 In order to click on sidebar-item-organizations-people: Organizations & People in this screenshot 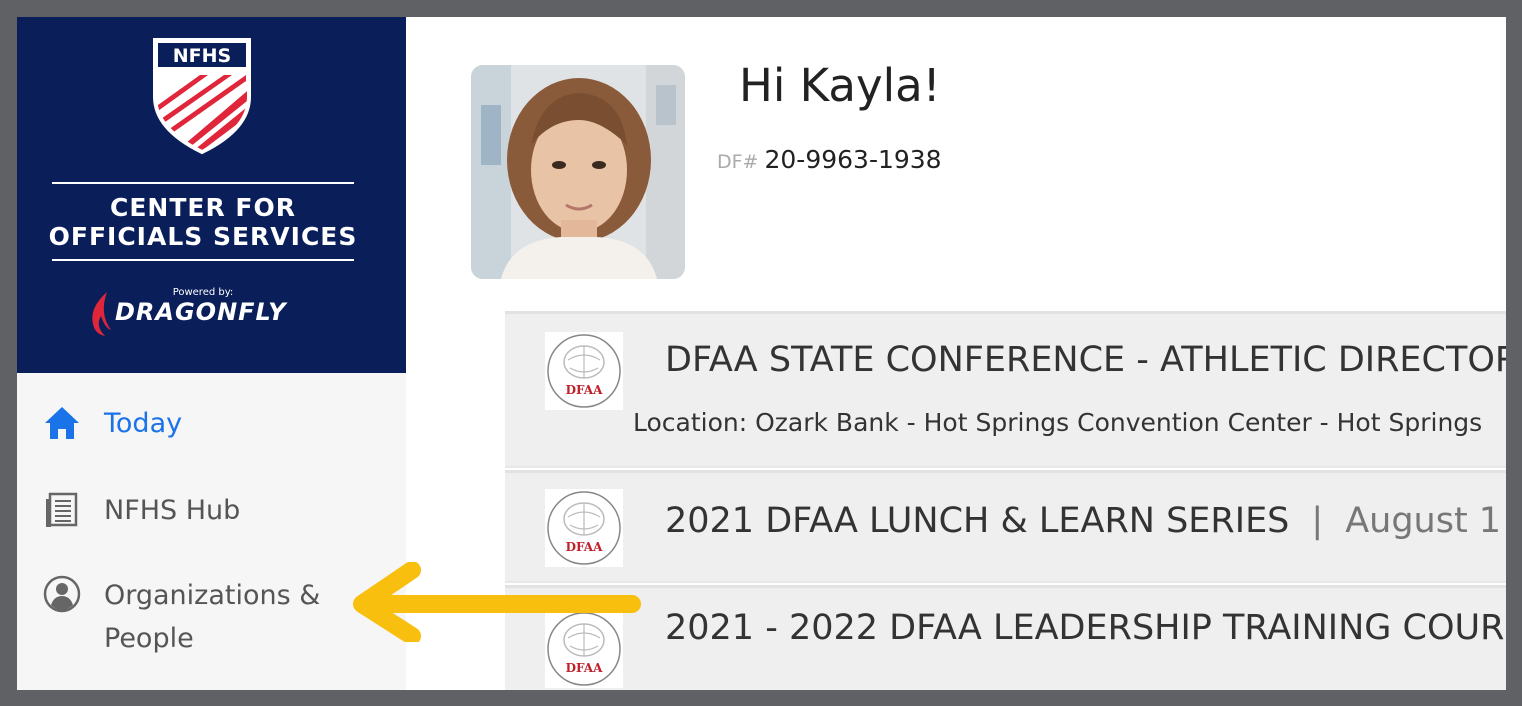, I will do `click(181, 617)`.